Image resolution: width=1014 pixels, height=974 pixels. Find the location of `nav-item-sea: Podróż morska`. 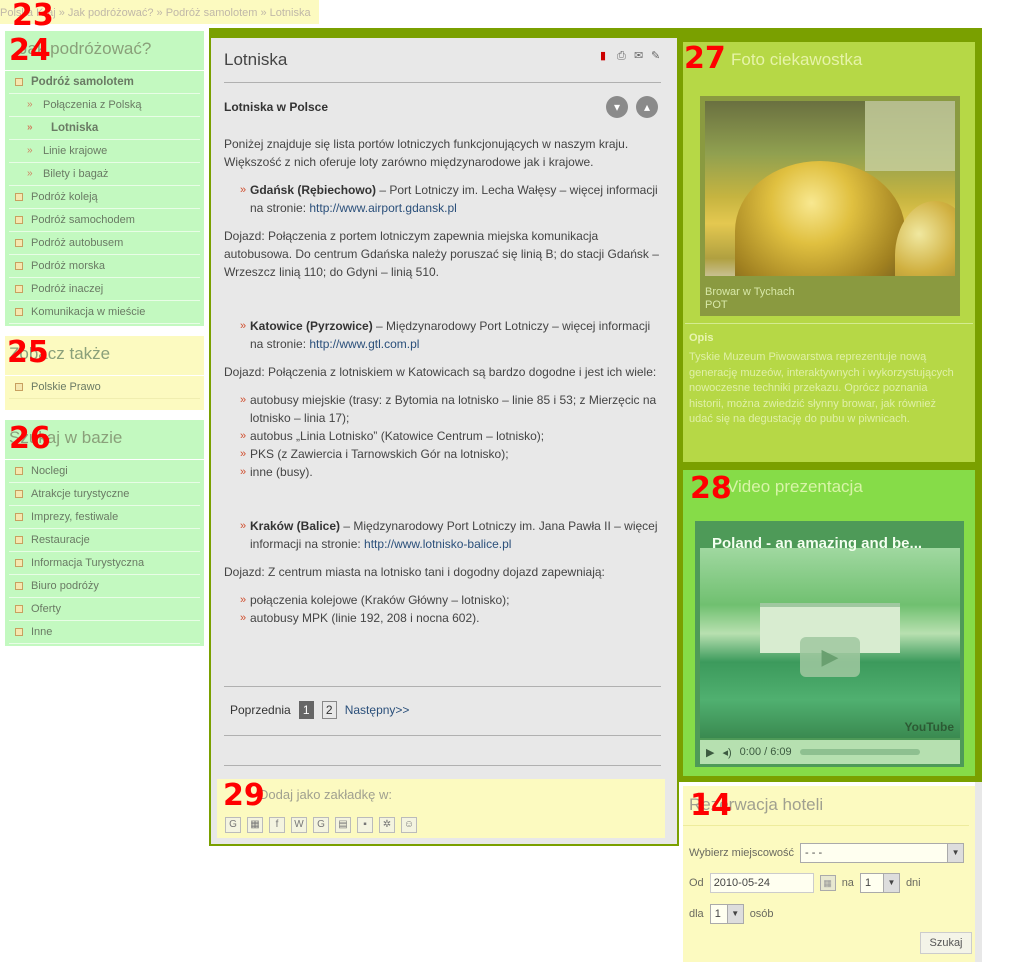

nav-item-sea: Podróż morska is located at coordinates (104, 266).